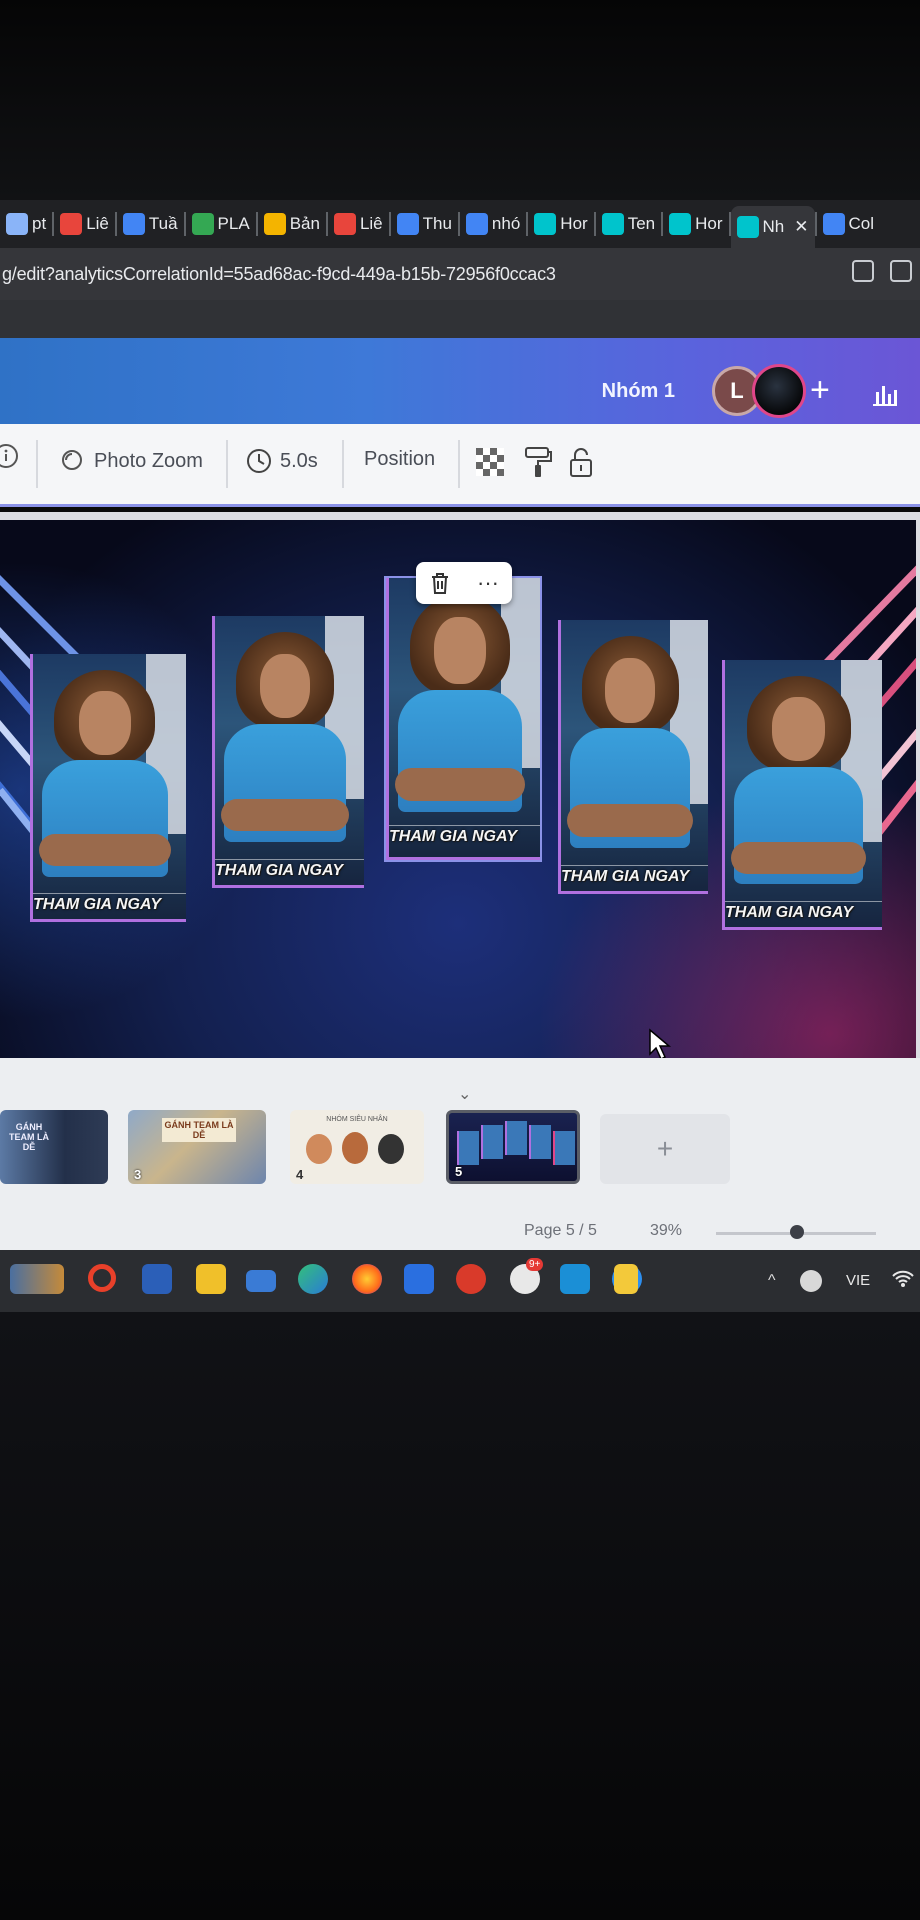  Describe the element at coordinates (464, 583) in the screenshot. I see `element-floating-menu: ···` at that location.